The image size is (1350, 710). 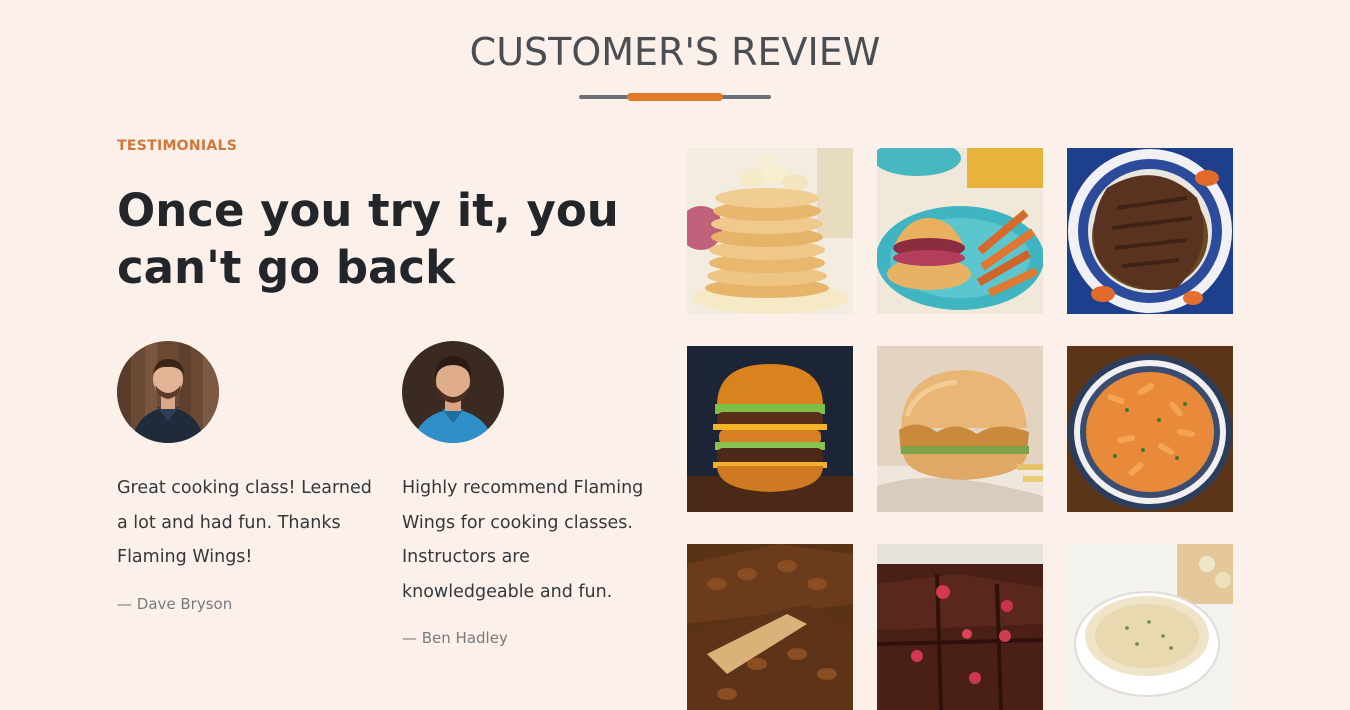 What do you see at coordinates (168, 392) in the screenshot?
I see `avatar-dave-bryson` at bounding box center [168, 392].